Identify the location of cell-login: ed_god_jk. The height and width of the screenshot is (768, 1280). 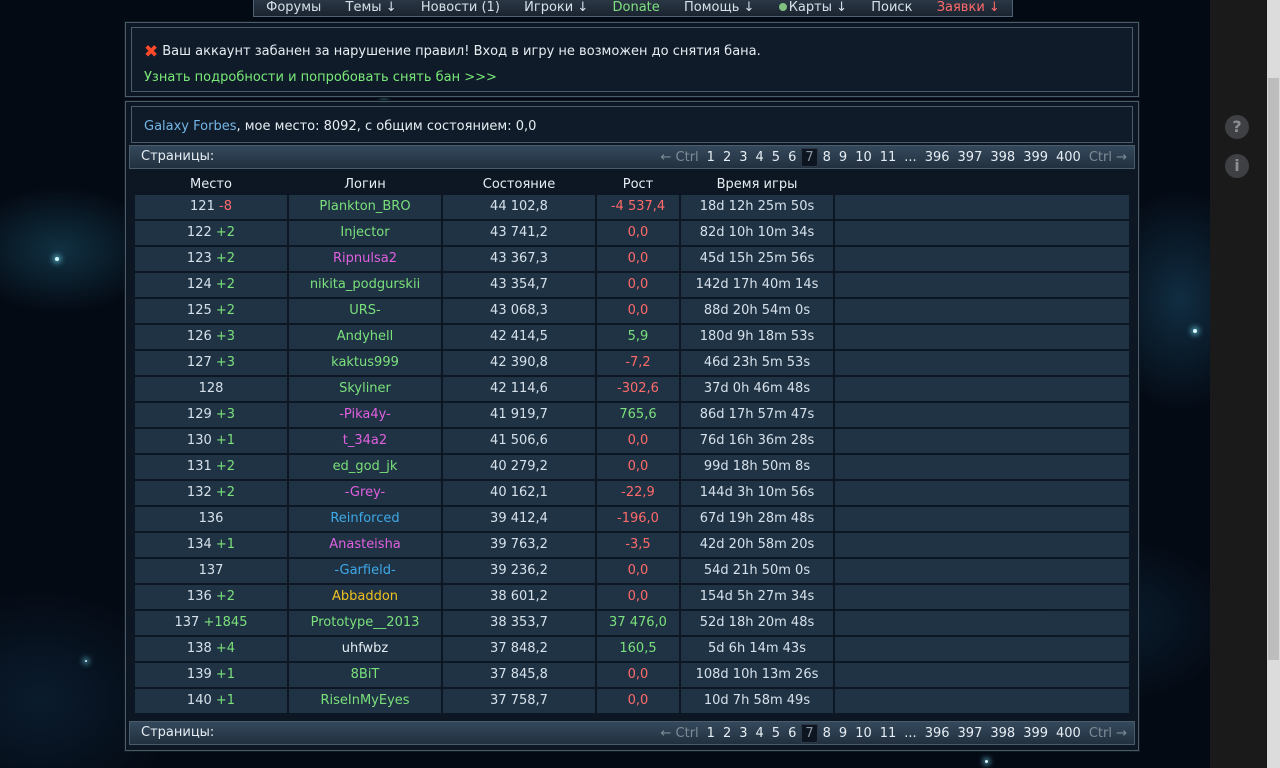
(365, 467).